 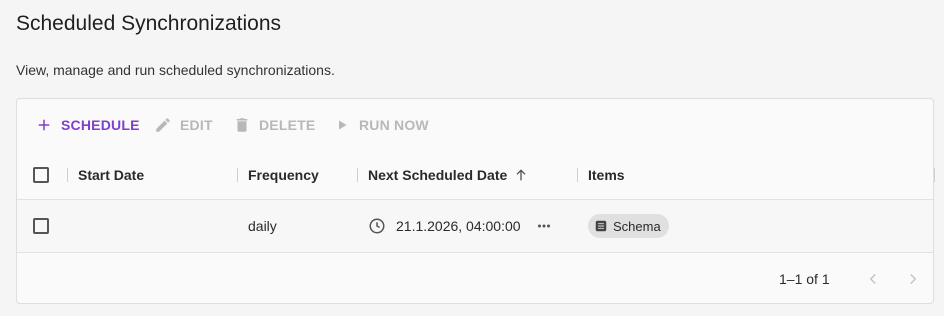 I want to click on next-page-button, so click(x=913, y=279).